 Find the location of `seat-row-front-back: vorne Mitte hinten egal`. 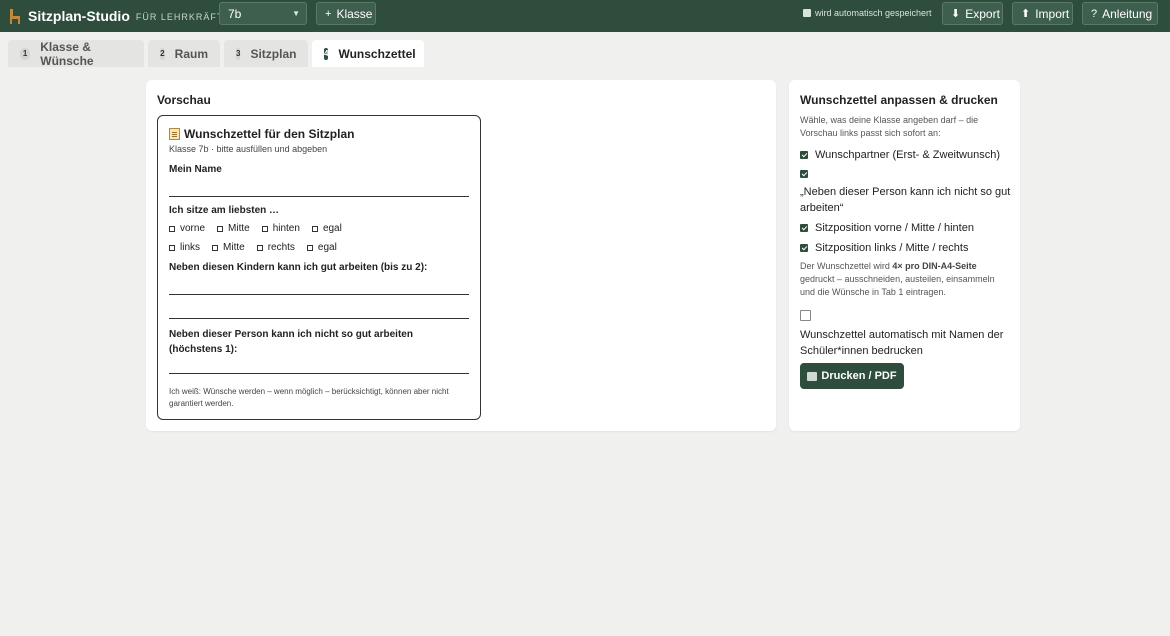

seat-row-front-back: vorne Mitte hinten egal is located at coordinates (261, 228).